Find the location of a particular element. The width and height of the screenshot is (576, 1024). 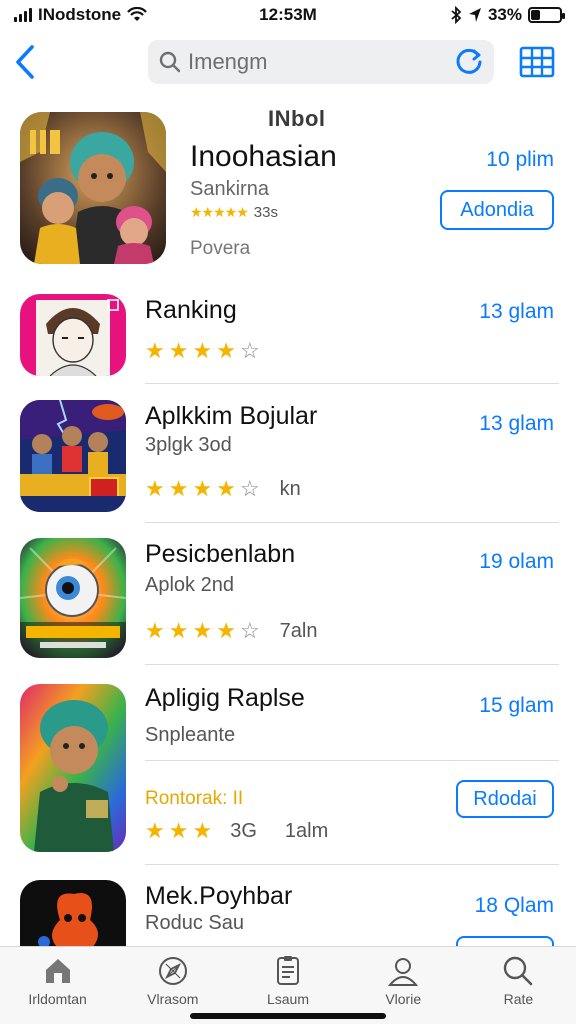

featured-stars: ★★★★★ is located at coordinates (219, 212).